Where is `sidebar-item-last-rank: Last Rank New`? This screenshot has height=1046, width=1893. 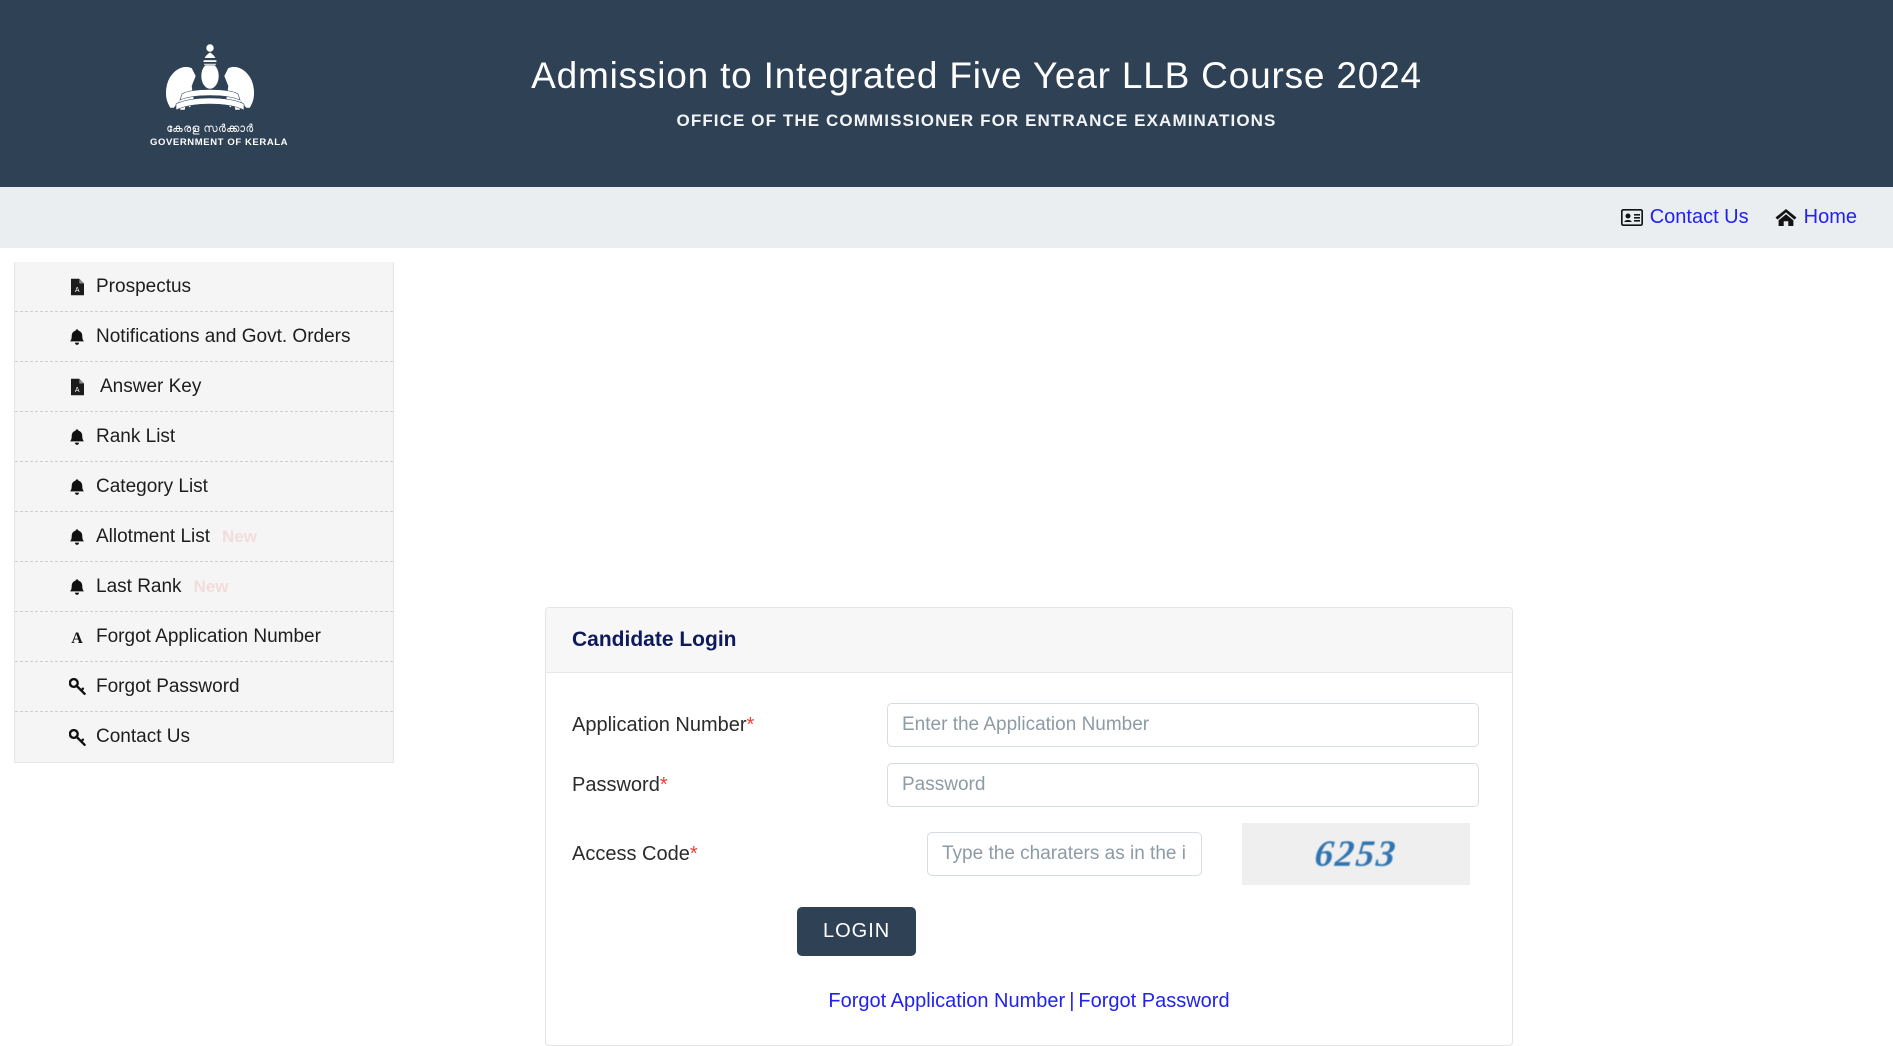 sidebar-item-last-rank: Last Rank New is located at coordinates (204, 587).